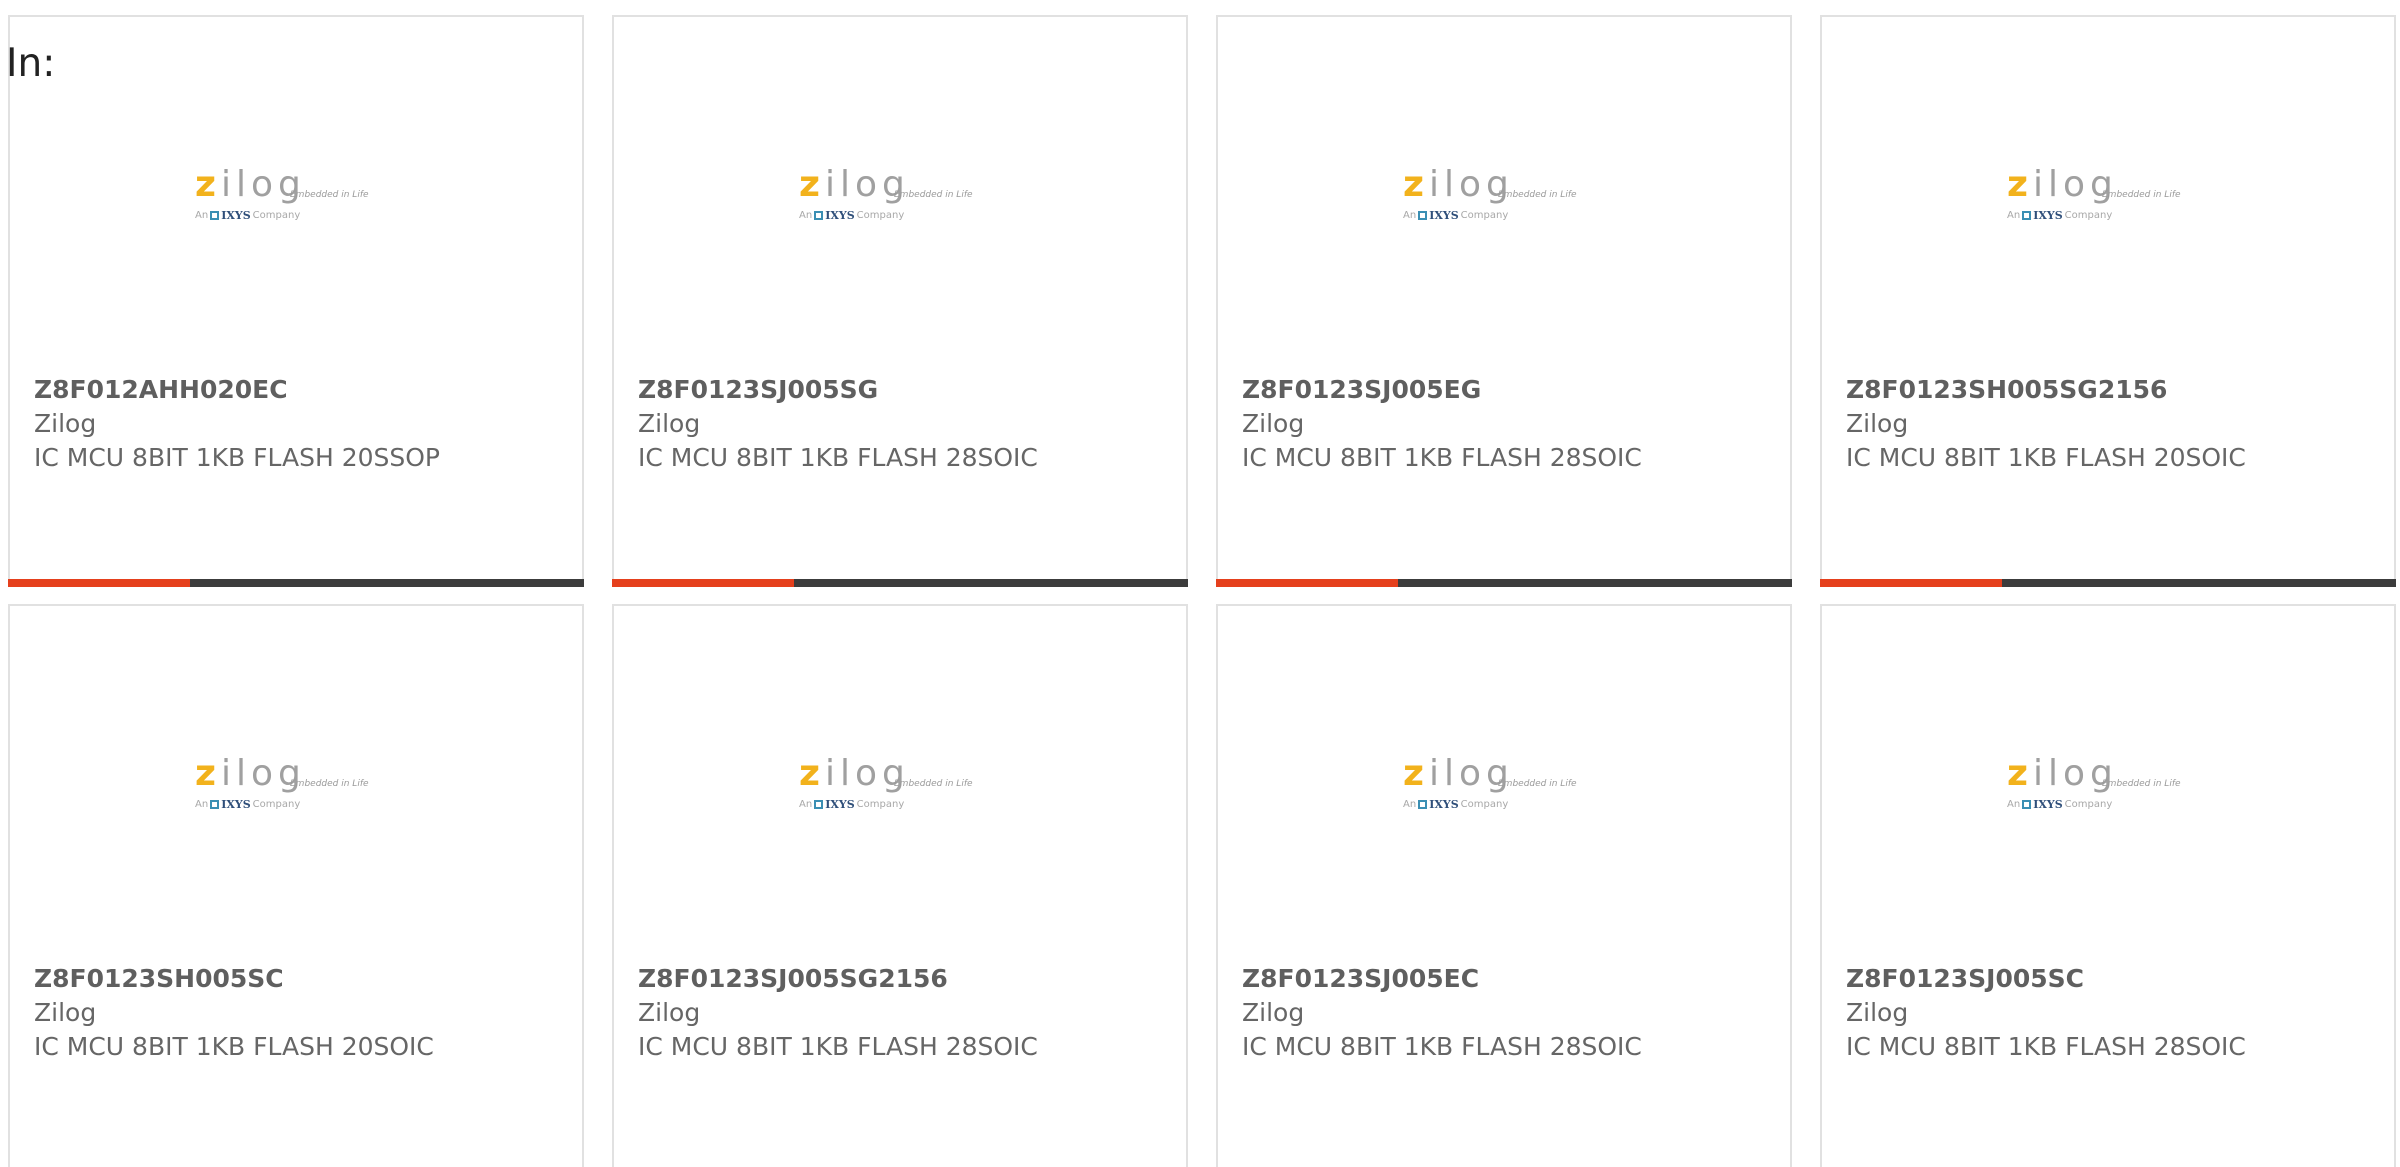 The height and width of the screenshot is (1167, 2400). What do you see at coordinates (2006, 389) in the screenshot?
I see `product-part-number: Z8F0123SH005SG2156` at bounding box center [2006, 389].